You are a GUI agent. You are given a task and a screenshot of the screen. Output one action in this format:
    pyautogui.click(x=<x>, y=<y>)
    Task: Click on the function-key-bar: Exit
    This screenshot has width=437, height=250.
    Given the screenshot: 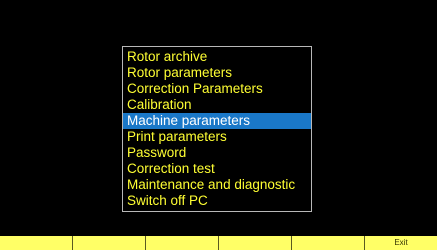 What is the action you would take?
    pyautogui.click(x=218, y=243)
    